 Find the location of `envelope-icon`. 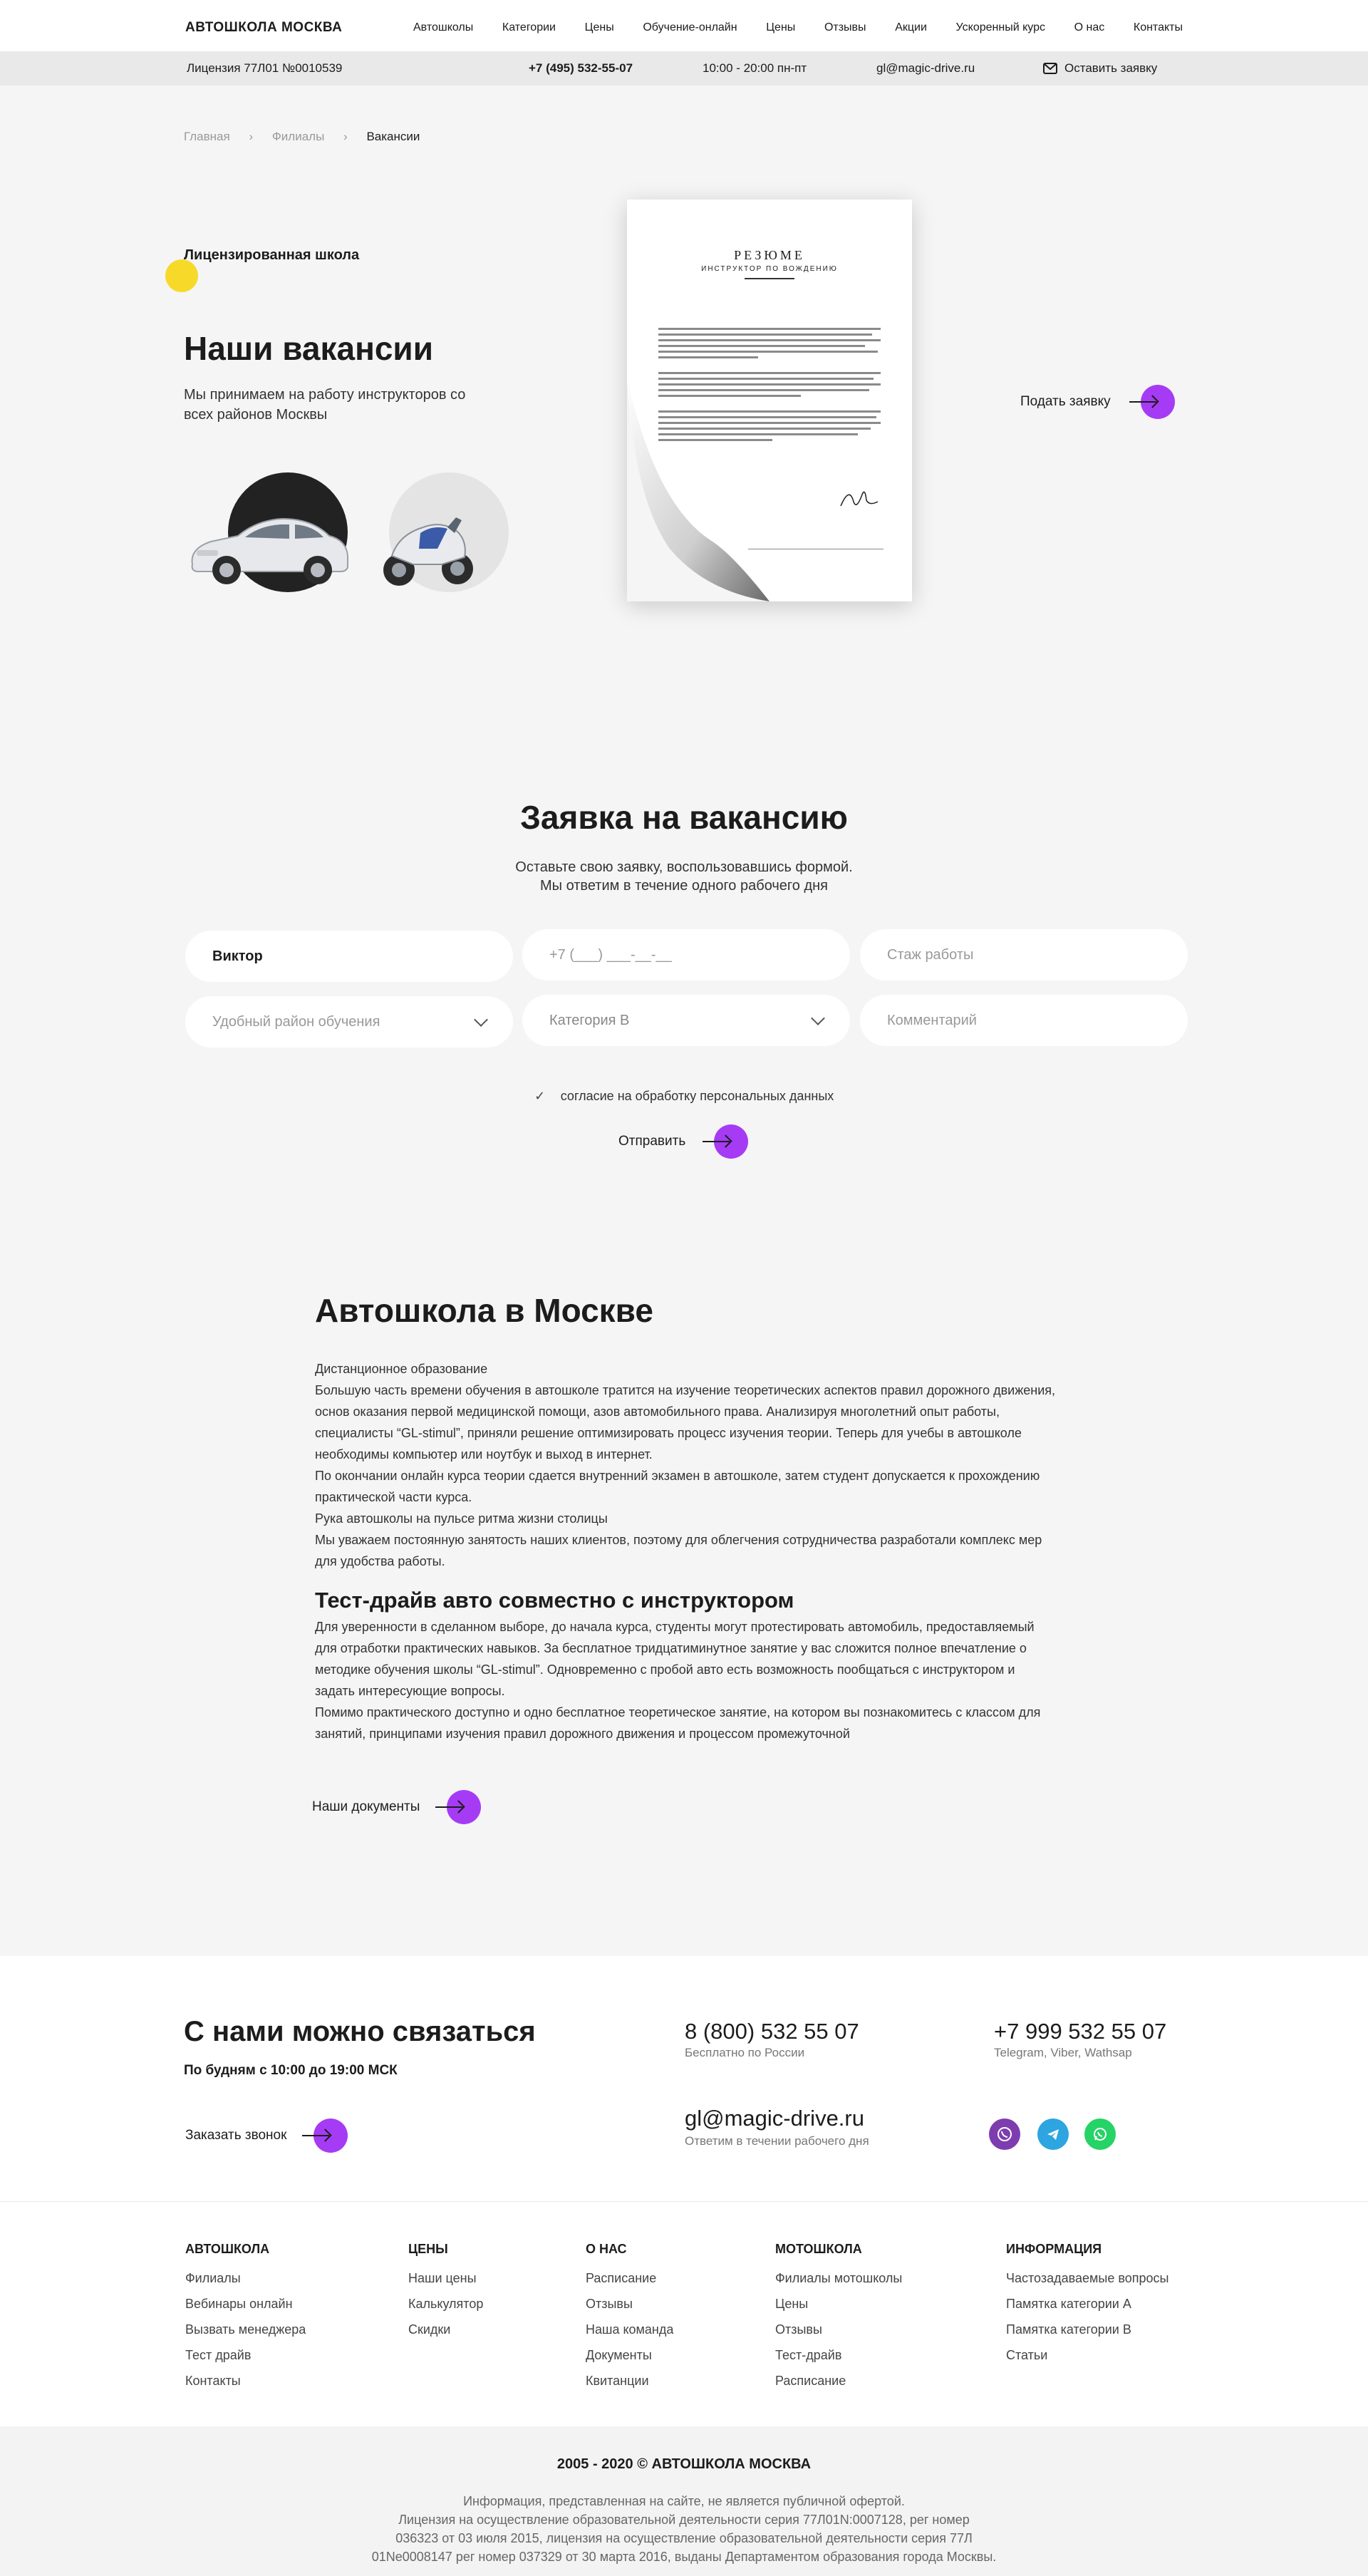

envelope-icon is located at coordinates (1050, 69).